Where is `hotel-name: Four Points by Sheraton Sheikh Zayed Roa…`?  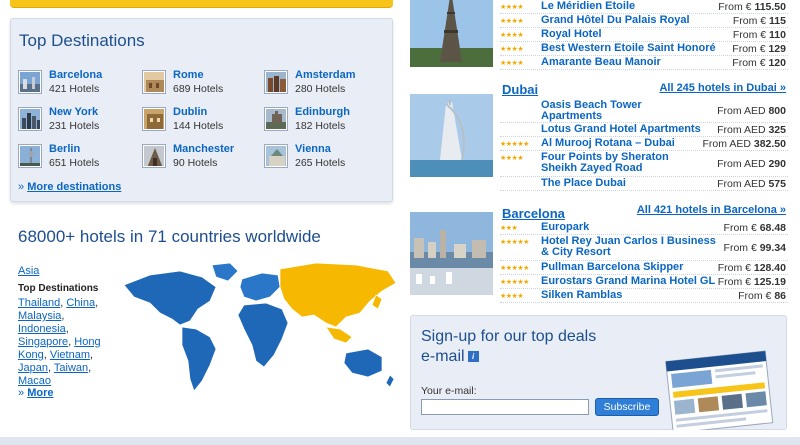
hotel-name: Four Points by Sheraton Sheikh Zayed Roa… is located at coordinates (611, 163).